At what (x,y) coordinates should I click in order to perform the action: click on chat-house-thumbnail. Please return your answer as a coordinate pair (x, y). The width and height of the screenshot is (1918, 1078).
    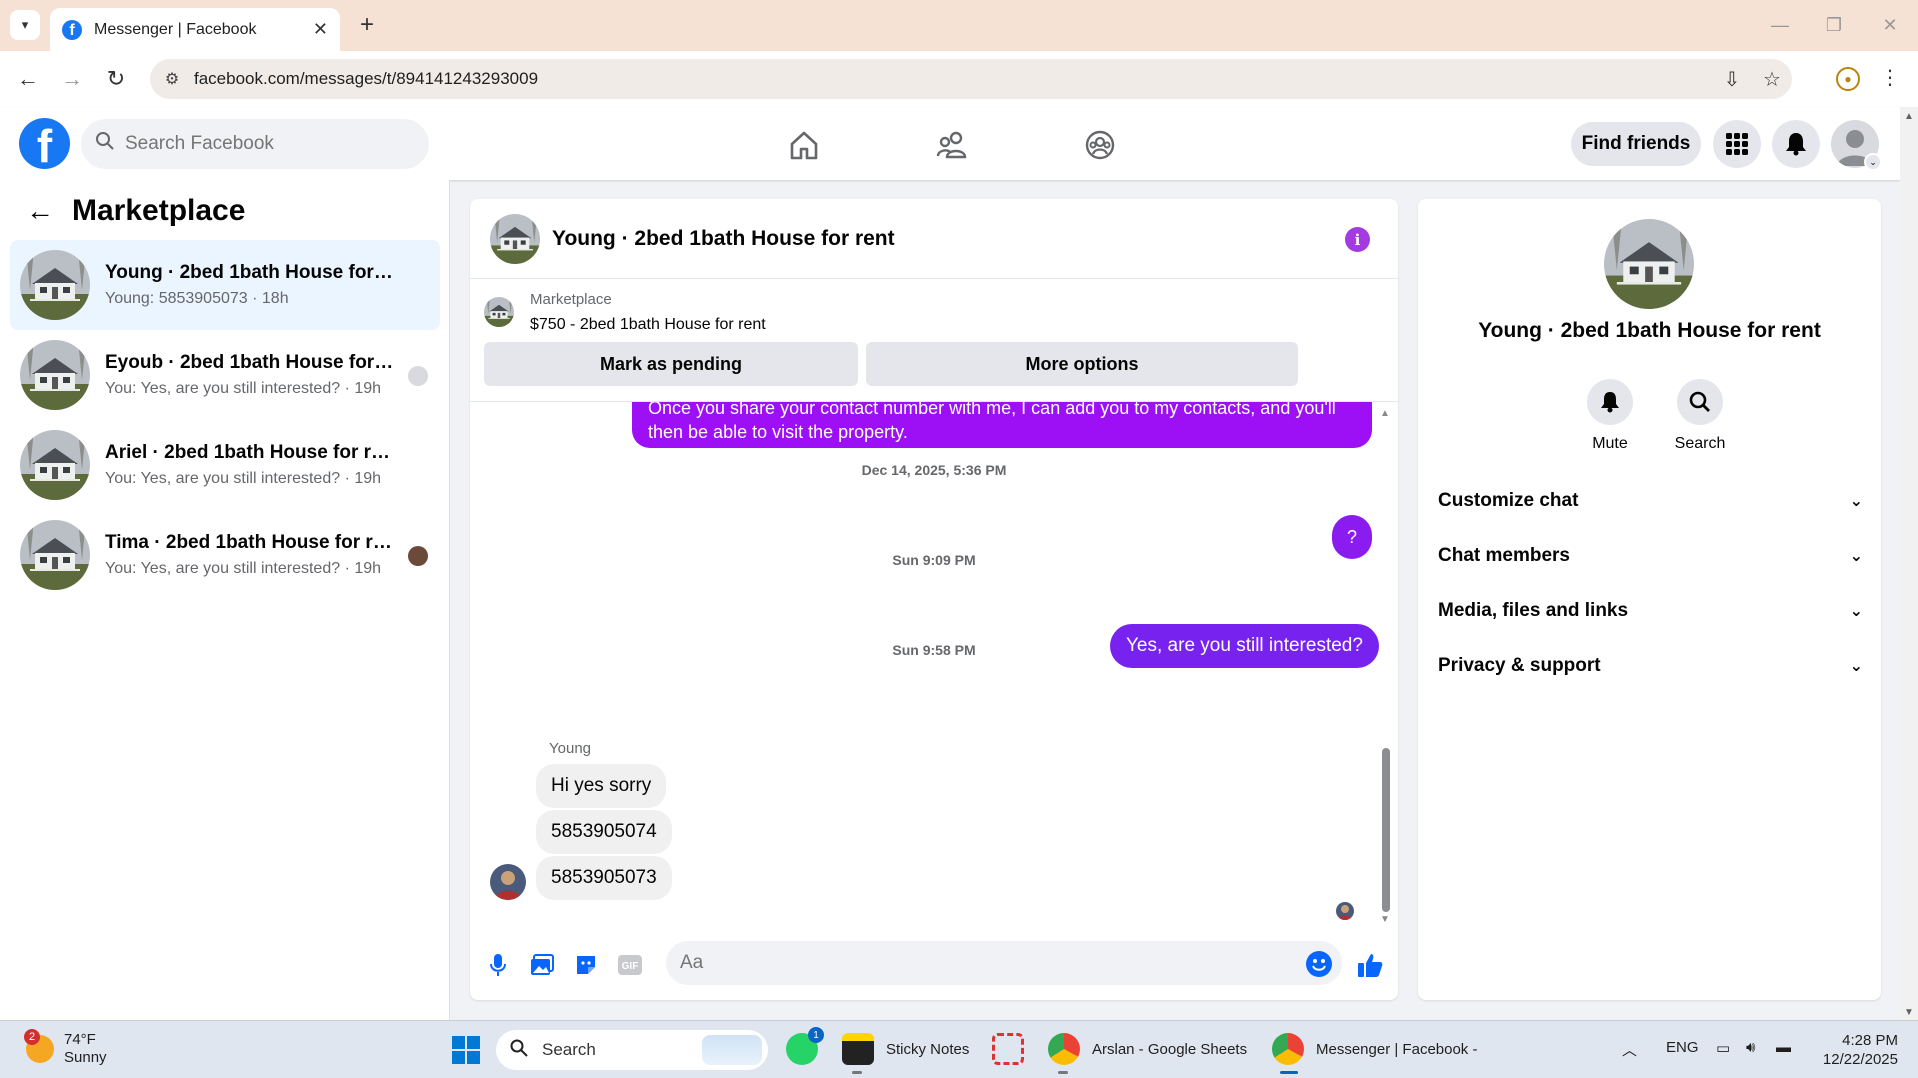
    Looking at the image, I should click on (515, 238).